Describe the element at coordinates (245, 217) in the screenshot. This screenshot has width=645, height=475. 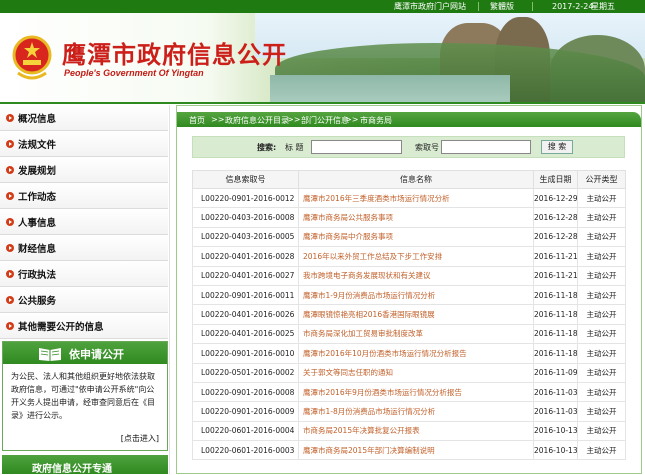
I see `cell-index: L00220-0403-2016-0008` at that location.